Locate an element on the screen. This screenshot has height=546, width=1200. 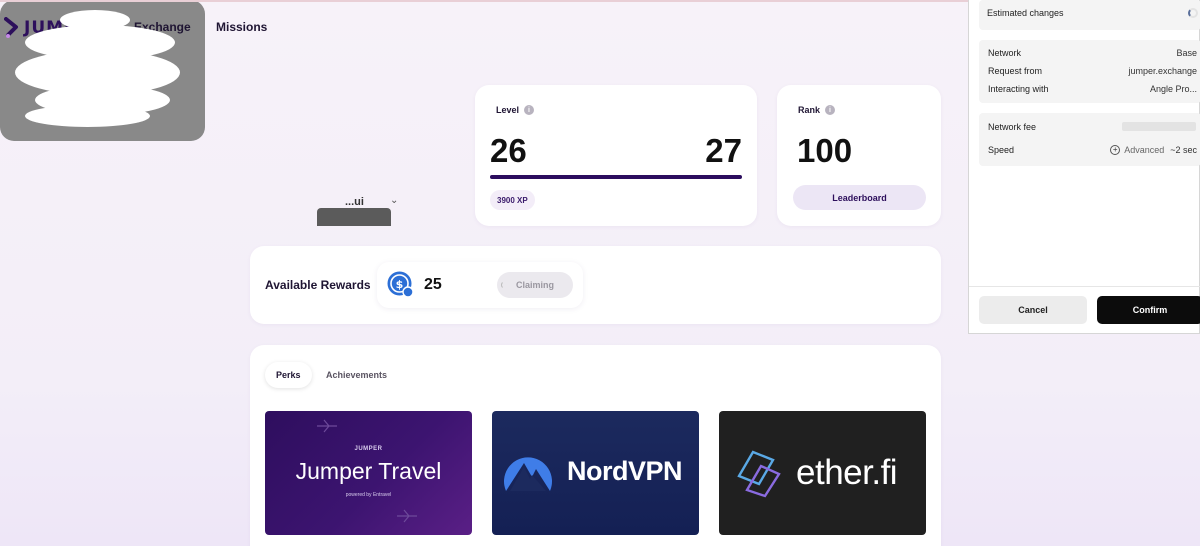
divider is located at coordinates (1084, 286).